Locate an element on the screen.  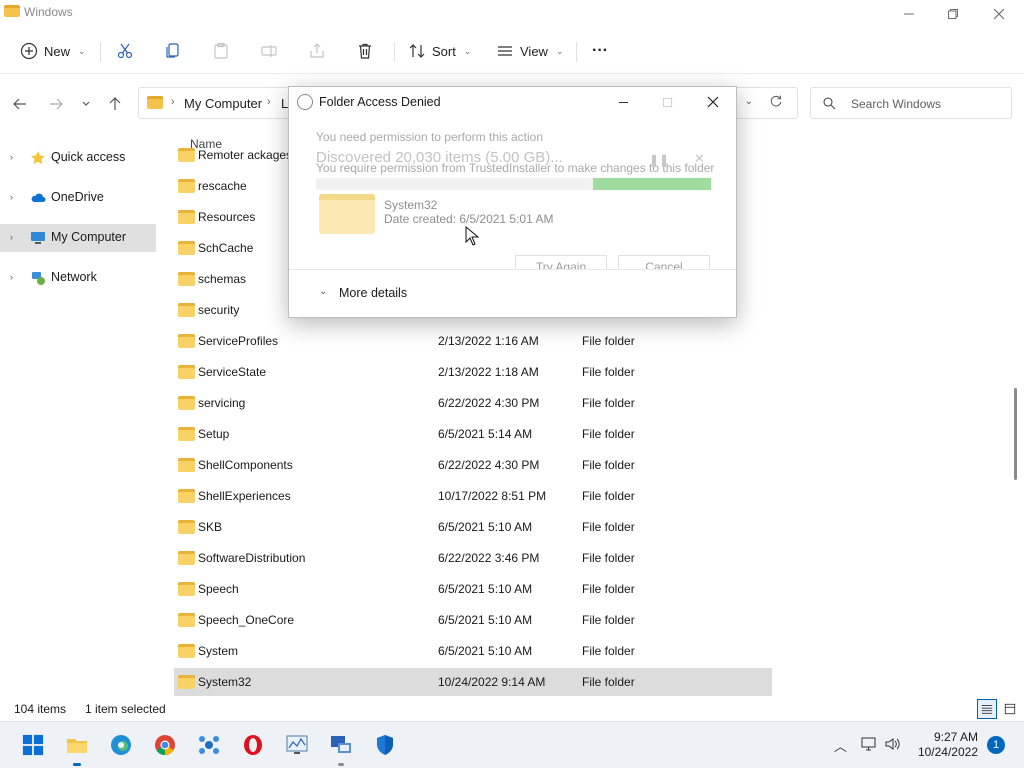
monitor-taskbar-button is located at coordinates (297, 745).